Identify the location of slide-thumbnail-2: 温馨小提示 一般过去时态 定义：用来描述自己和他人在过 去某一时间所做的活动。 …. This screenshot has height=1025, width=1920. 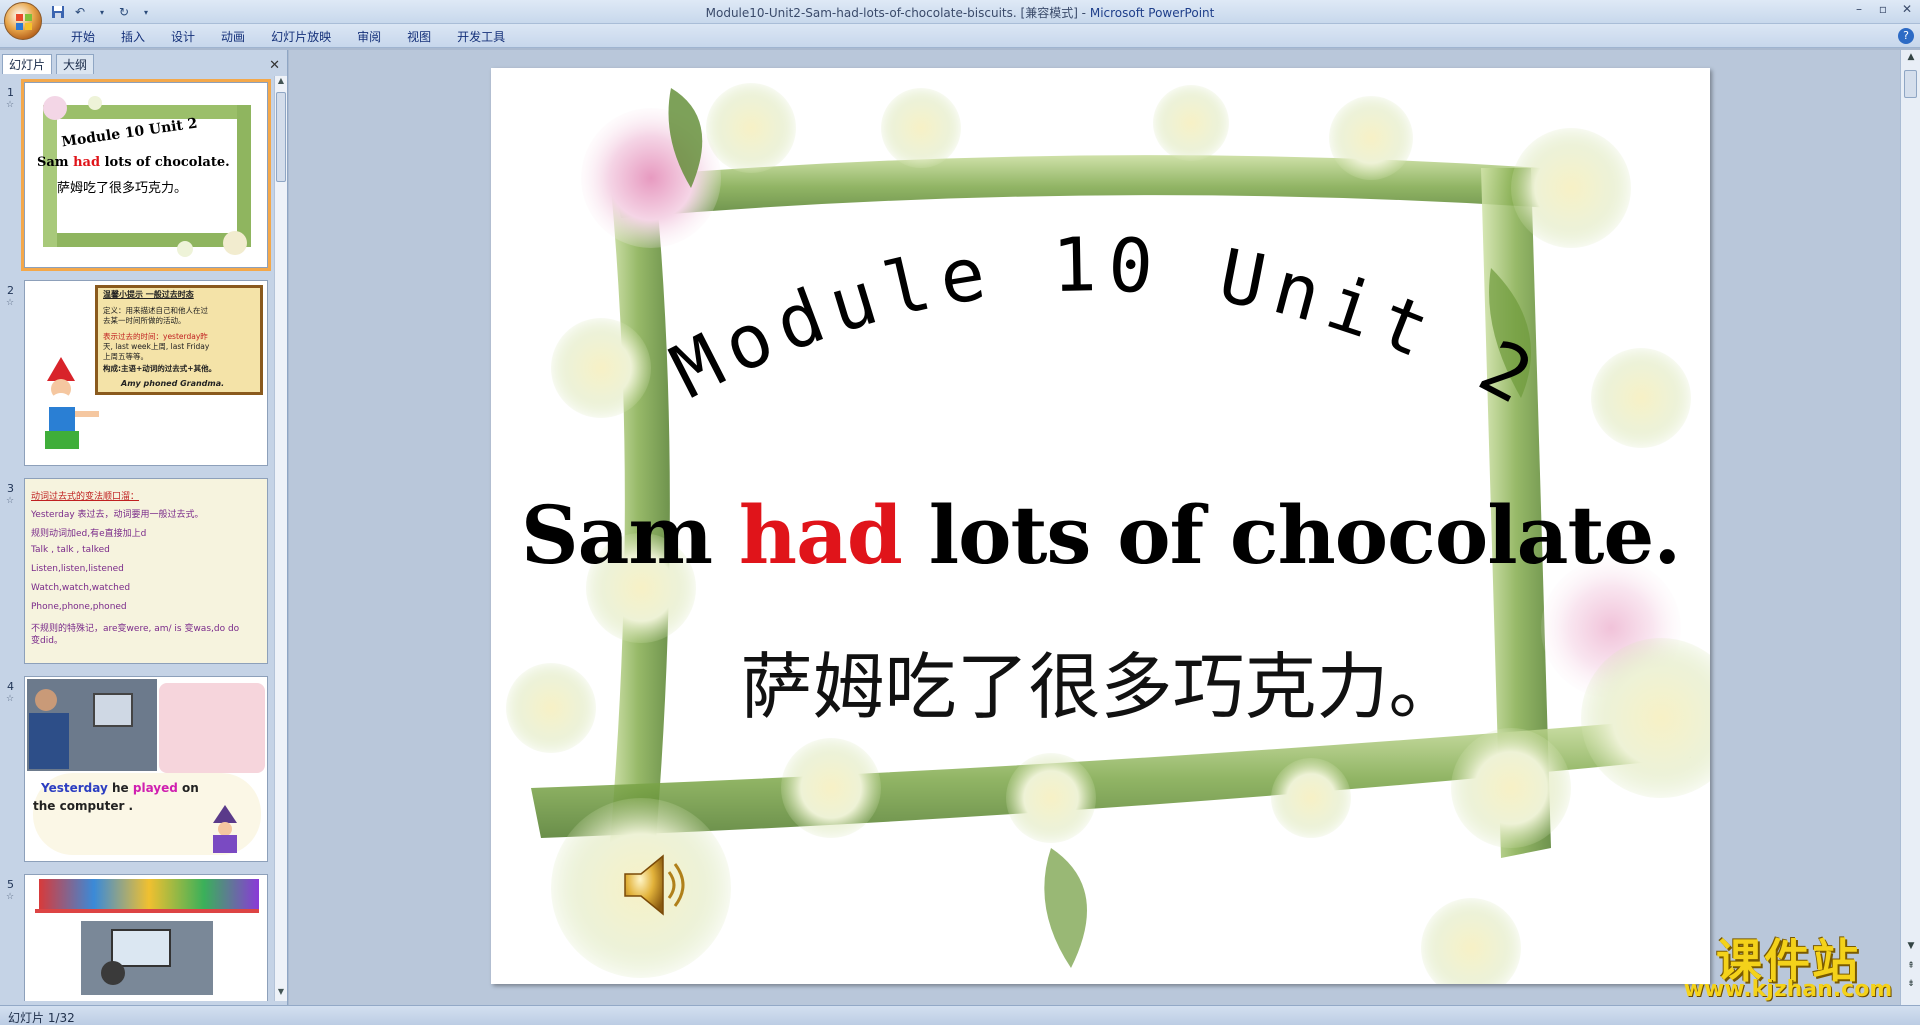
(146, 373).